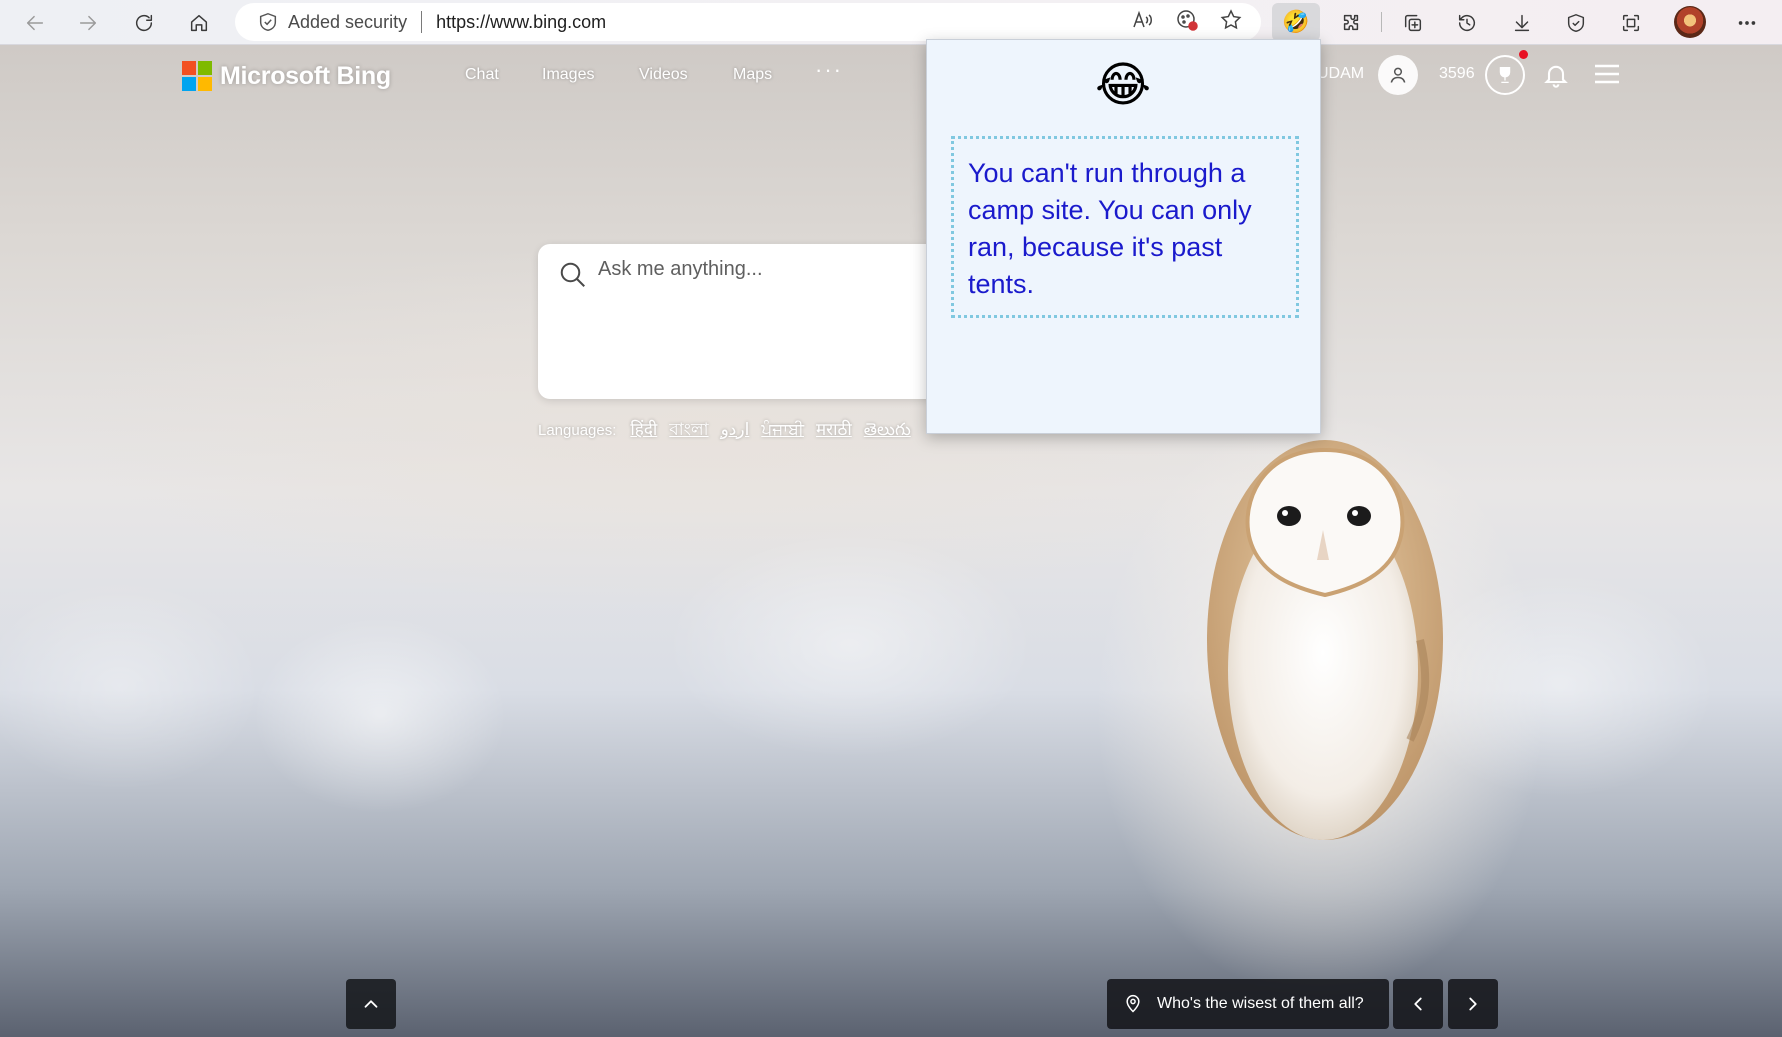 The width and height of the screenshot is (1782, 1037). What do you see at coordinates (1607, 74) in the screenshot?
I see `hamburger-menu-icon` at bounding box center [1607, 74].